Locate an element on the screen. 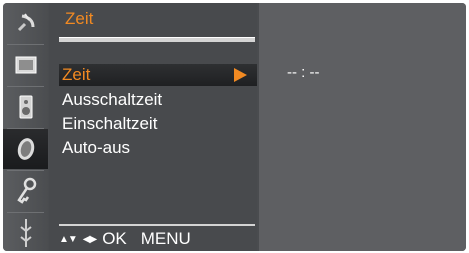 The image size is (469, 253). menu-item-auto-aus: Auto-aus is located at coordinates (158, 148).